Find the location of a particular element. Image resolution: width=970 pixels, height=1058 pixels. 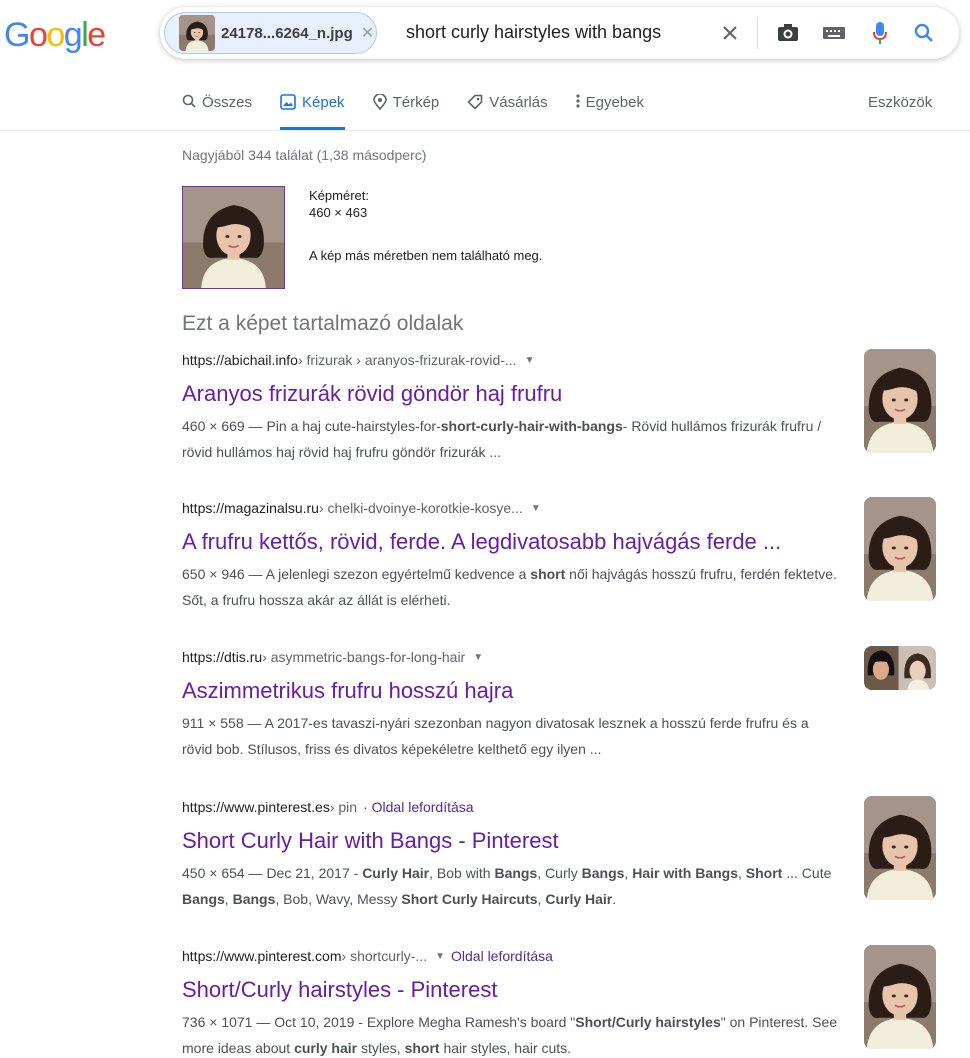

microphone-icon is located at coordinates (880, 33).